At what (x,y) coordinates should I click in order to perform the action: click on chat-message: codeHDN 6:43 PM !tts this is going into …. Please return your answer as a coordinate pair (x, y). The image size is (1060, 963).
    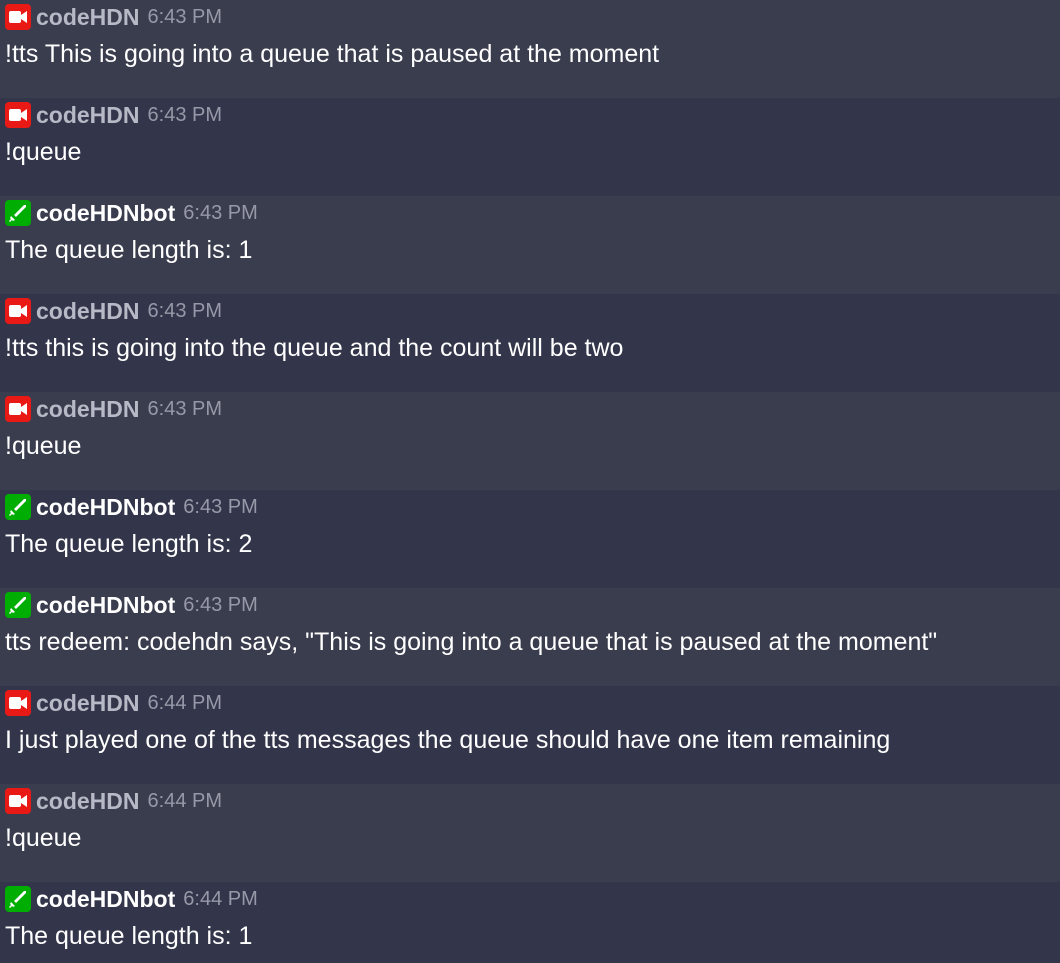
    Looking at the image, I should click on (530, 343).